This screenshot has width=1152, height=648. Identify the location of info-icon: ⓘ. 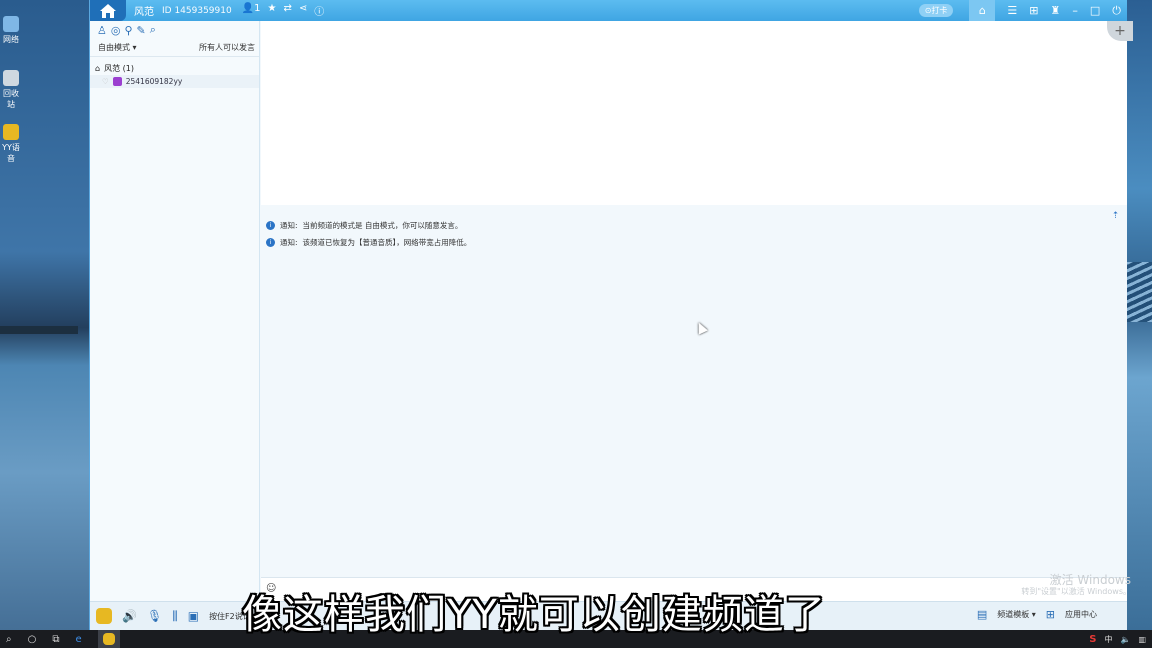
(319, 10).